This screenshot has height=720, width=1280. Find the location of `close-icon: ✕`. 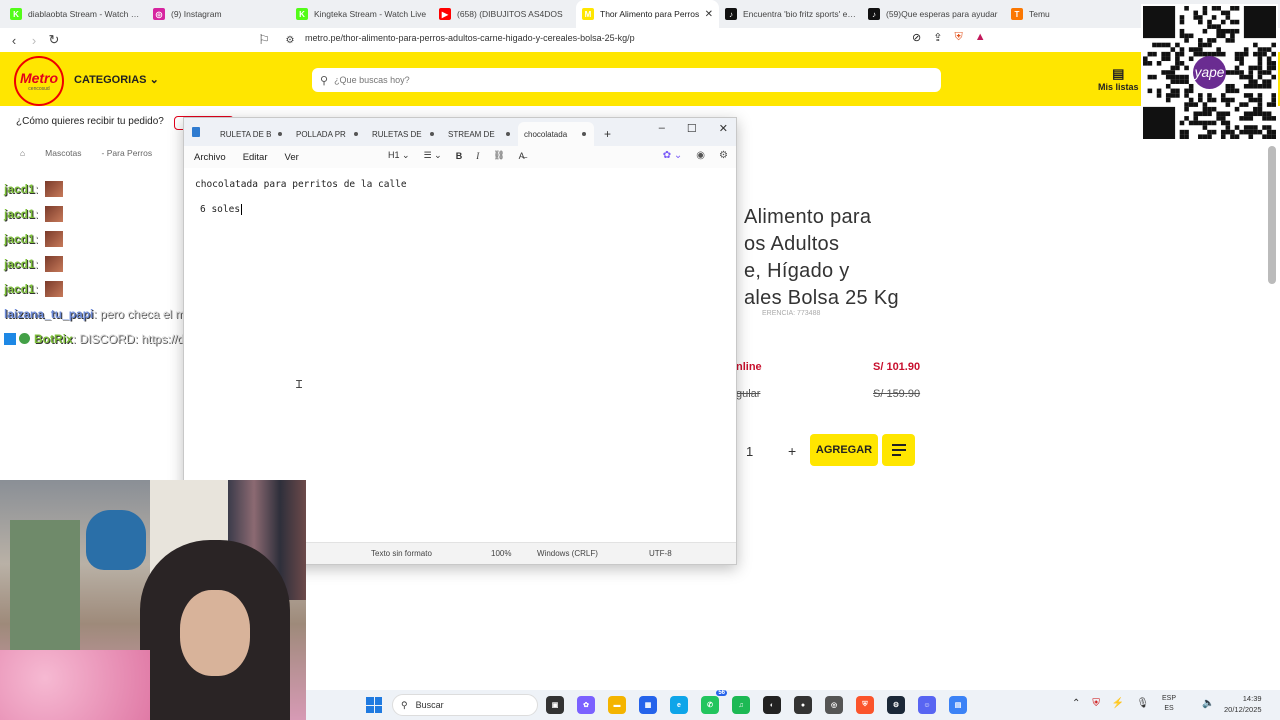

close-icon: ✕ is located at coordinates (723, 128).